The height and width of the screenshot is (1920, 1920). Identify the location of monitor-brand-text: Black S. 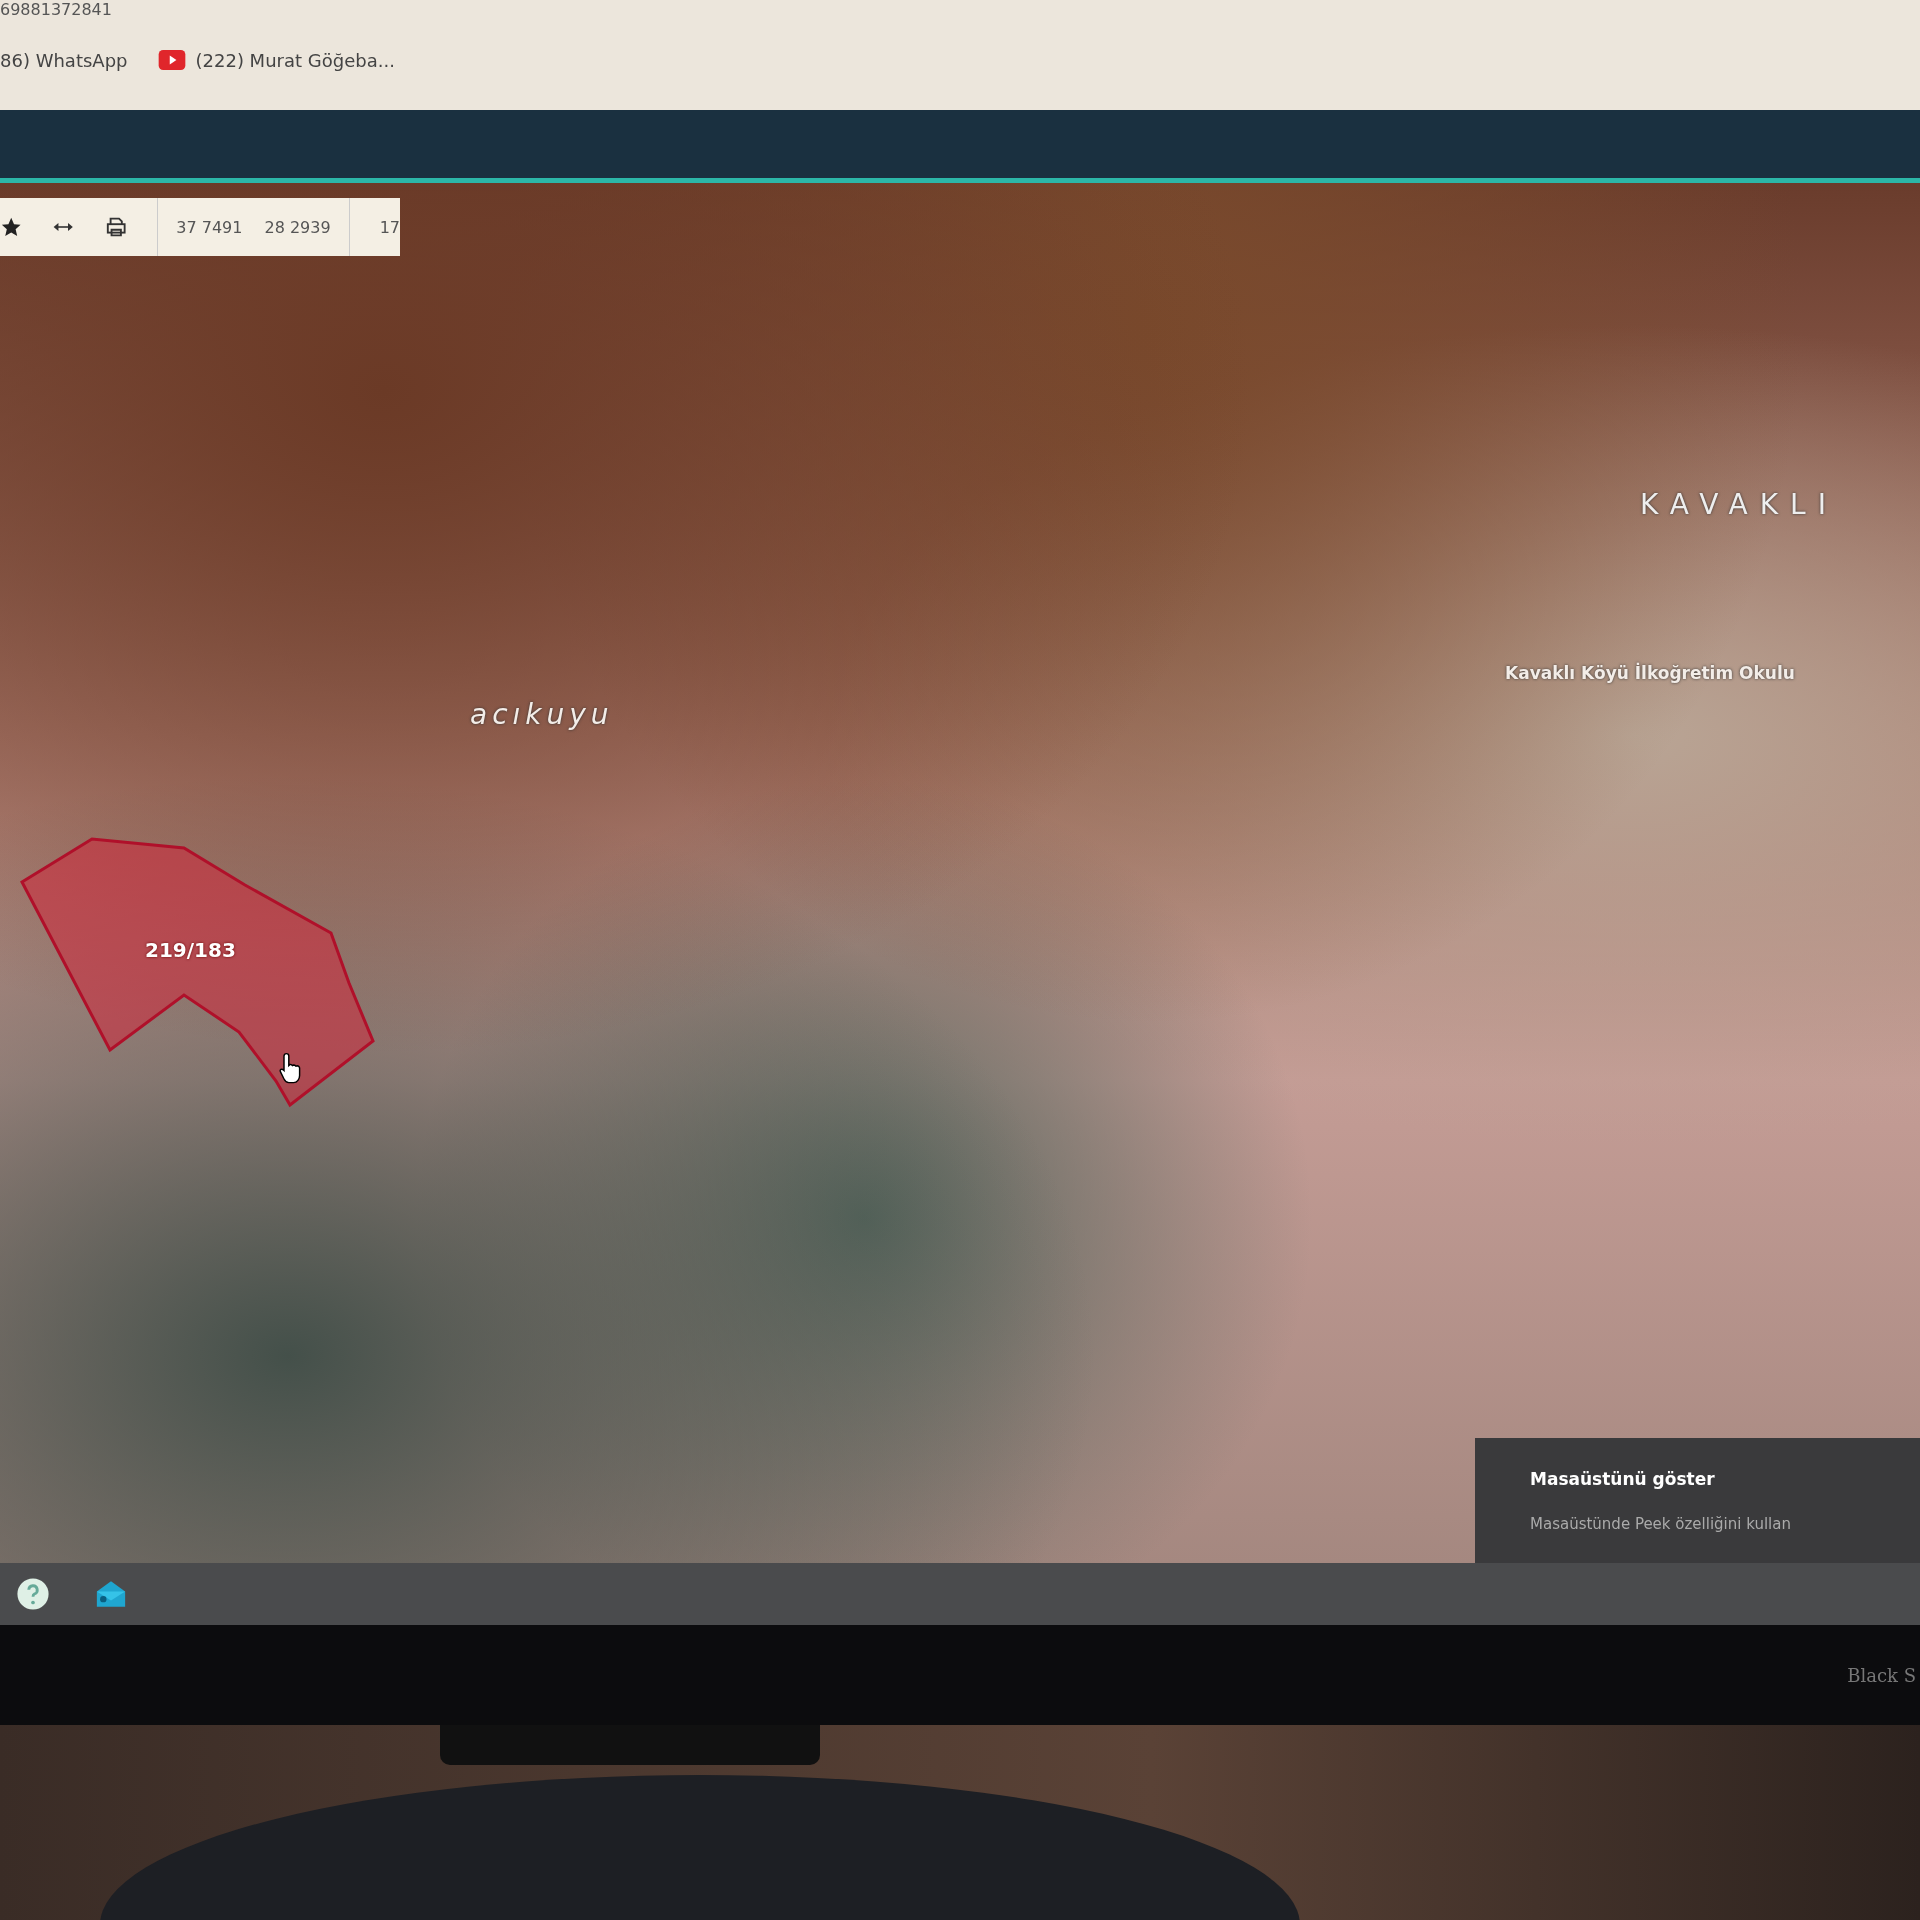
(1881, 1675).